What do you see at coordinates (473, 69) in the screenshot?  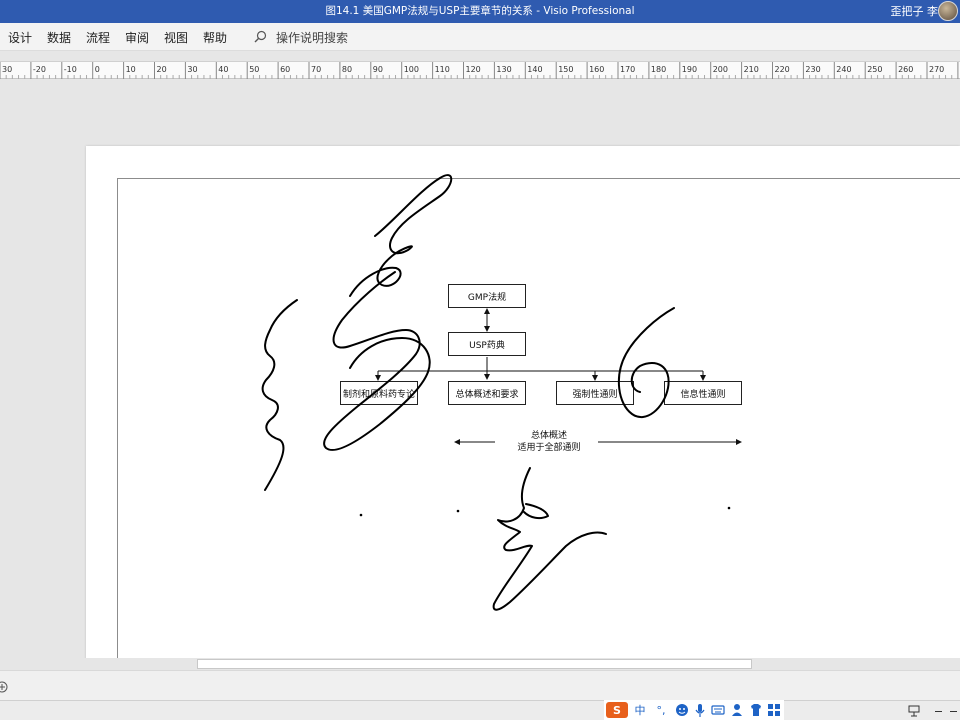 I see `ruler-label: 120` at bounding box center [473, 69].